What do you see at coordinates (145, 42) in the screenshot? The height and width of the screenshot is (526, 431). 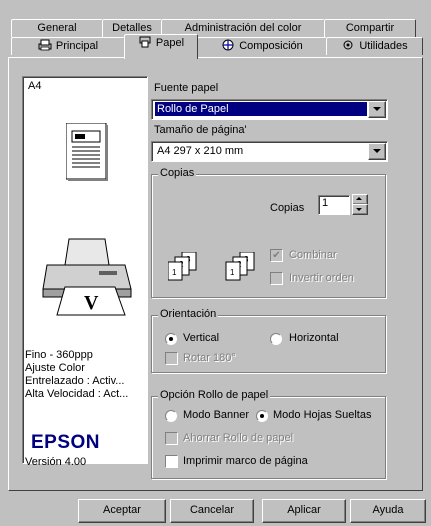 I see `paper-icon` at bounding box center [145, 42].